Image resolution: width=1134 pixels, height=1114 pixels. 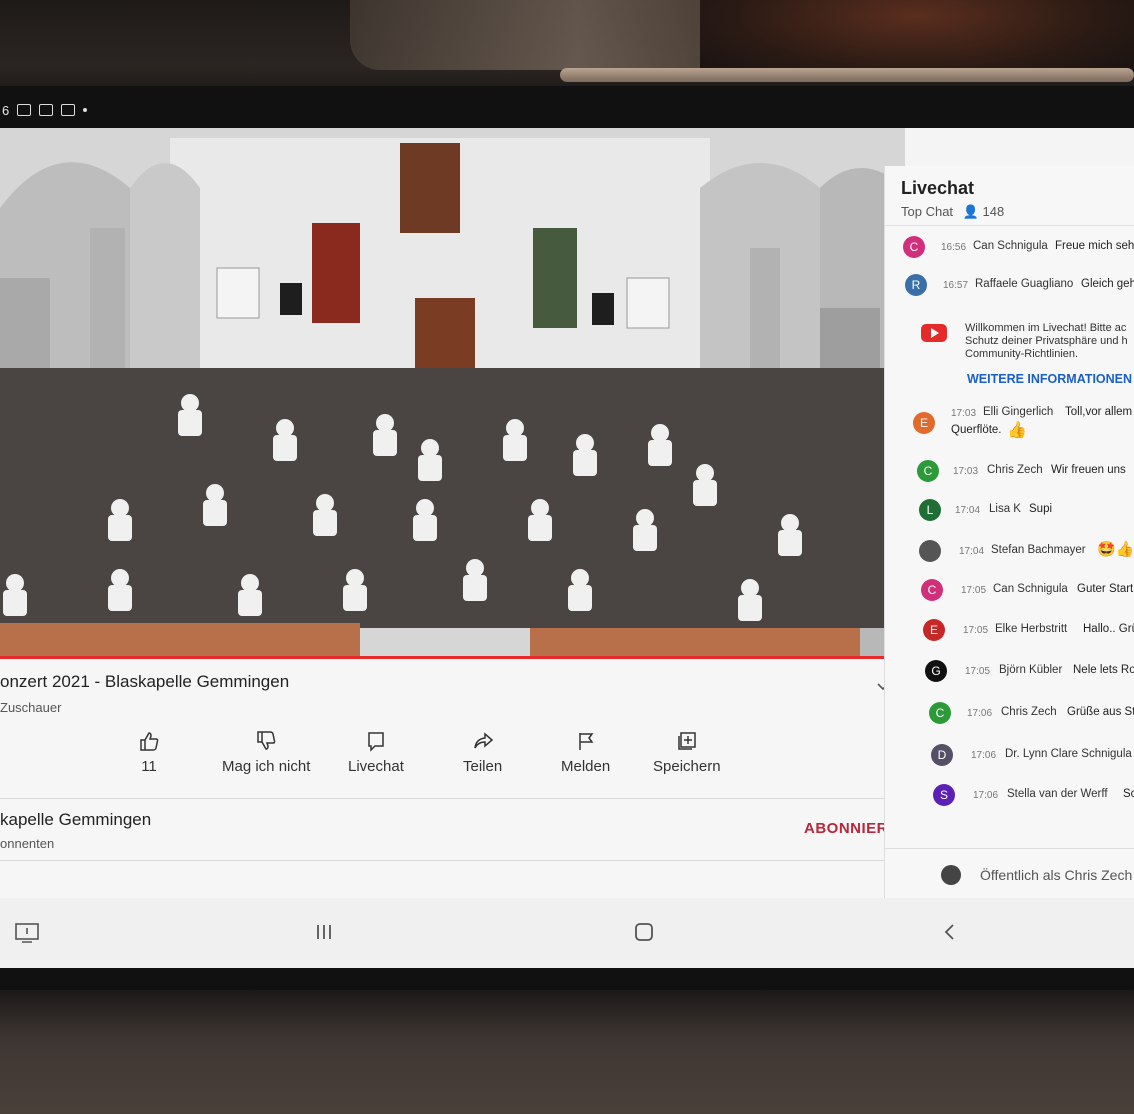 What do you see at coordinates (75, 820) in the screenshot?
I see `channel-name: kapelle Gemmingen` at bounding box center [75, 820].